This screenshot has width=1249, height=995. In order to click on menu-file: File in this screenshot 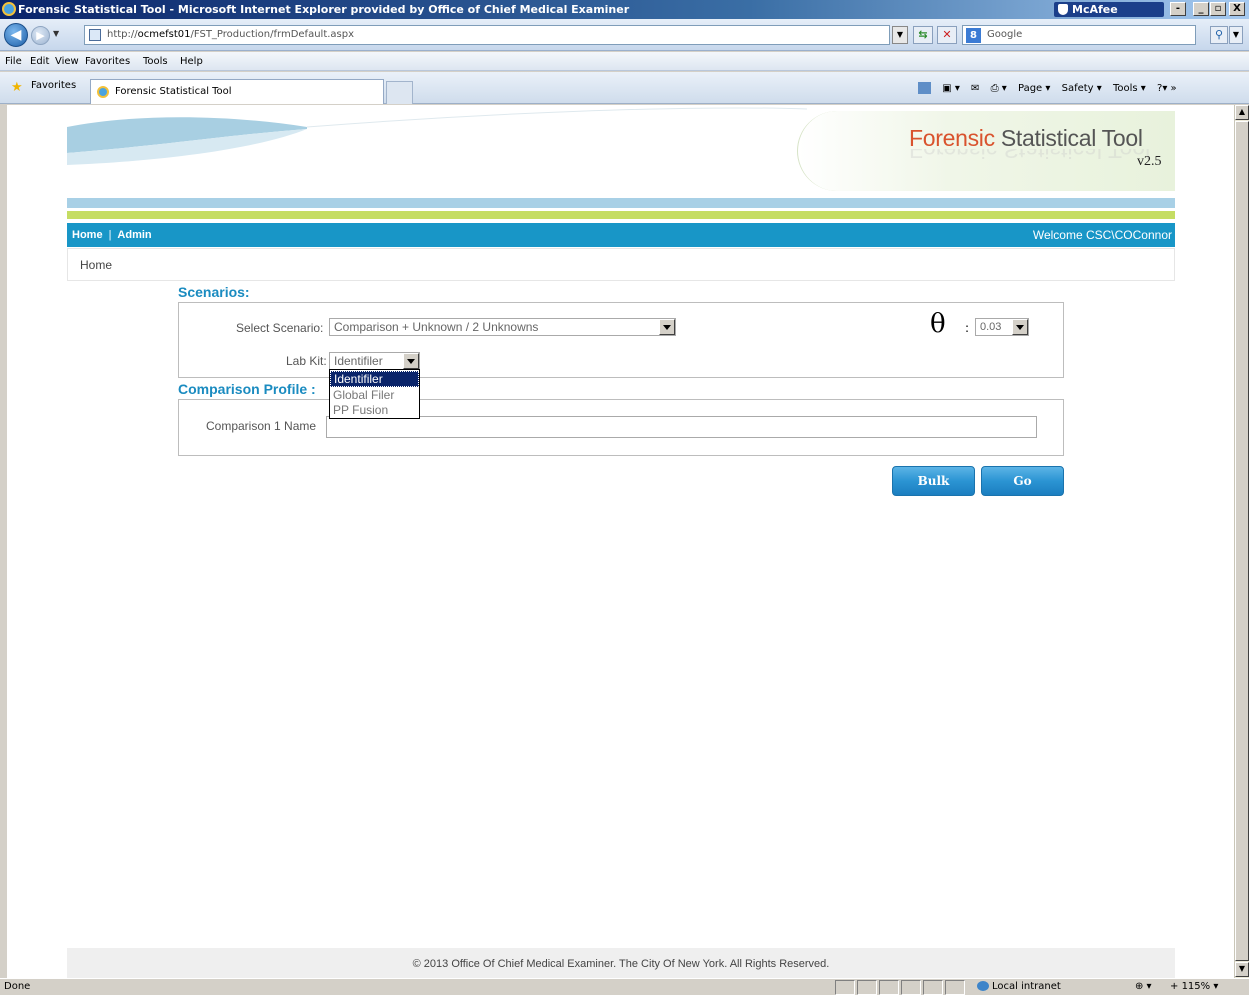, I will do `click(13, 61)`.